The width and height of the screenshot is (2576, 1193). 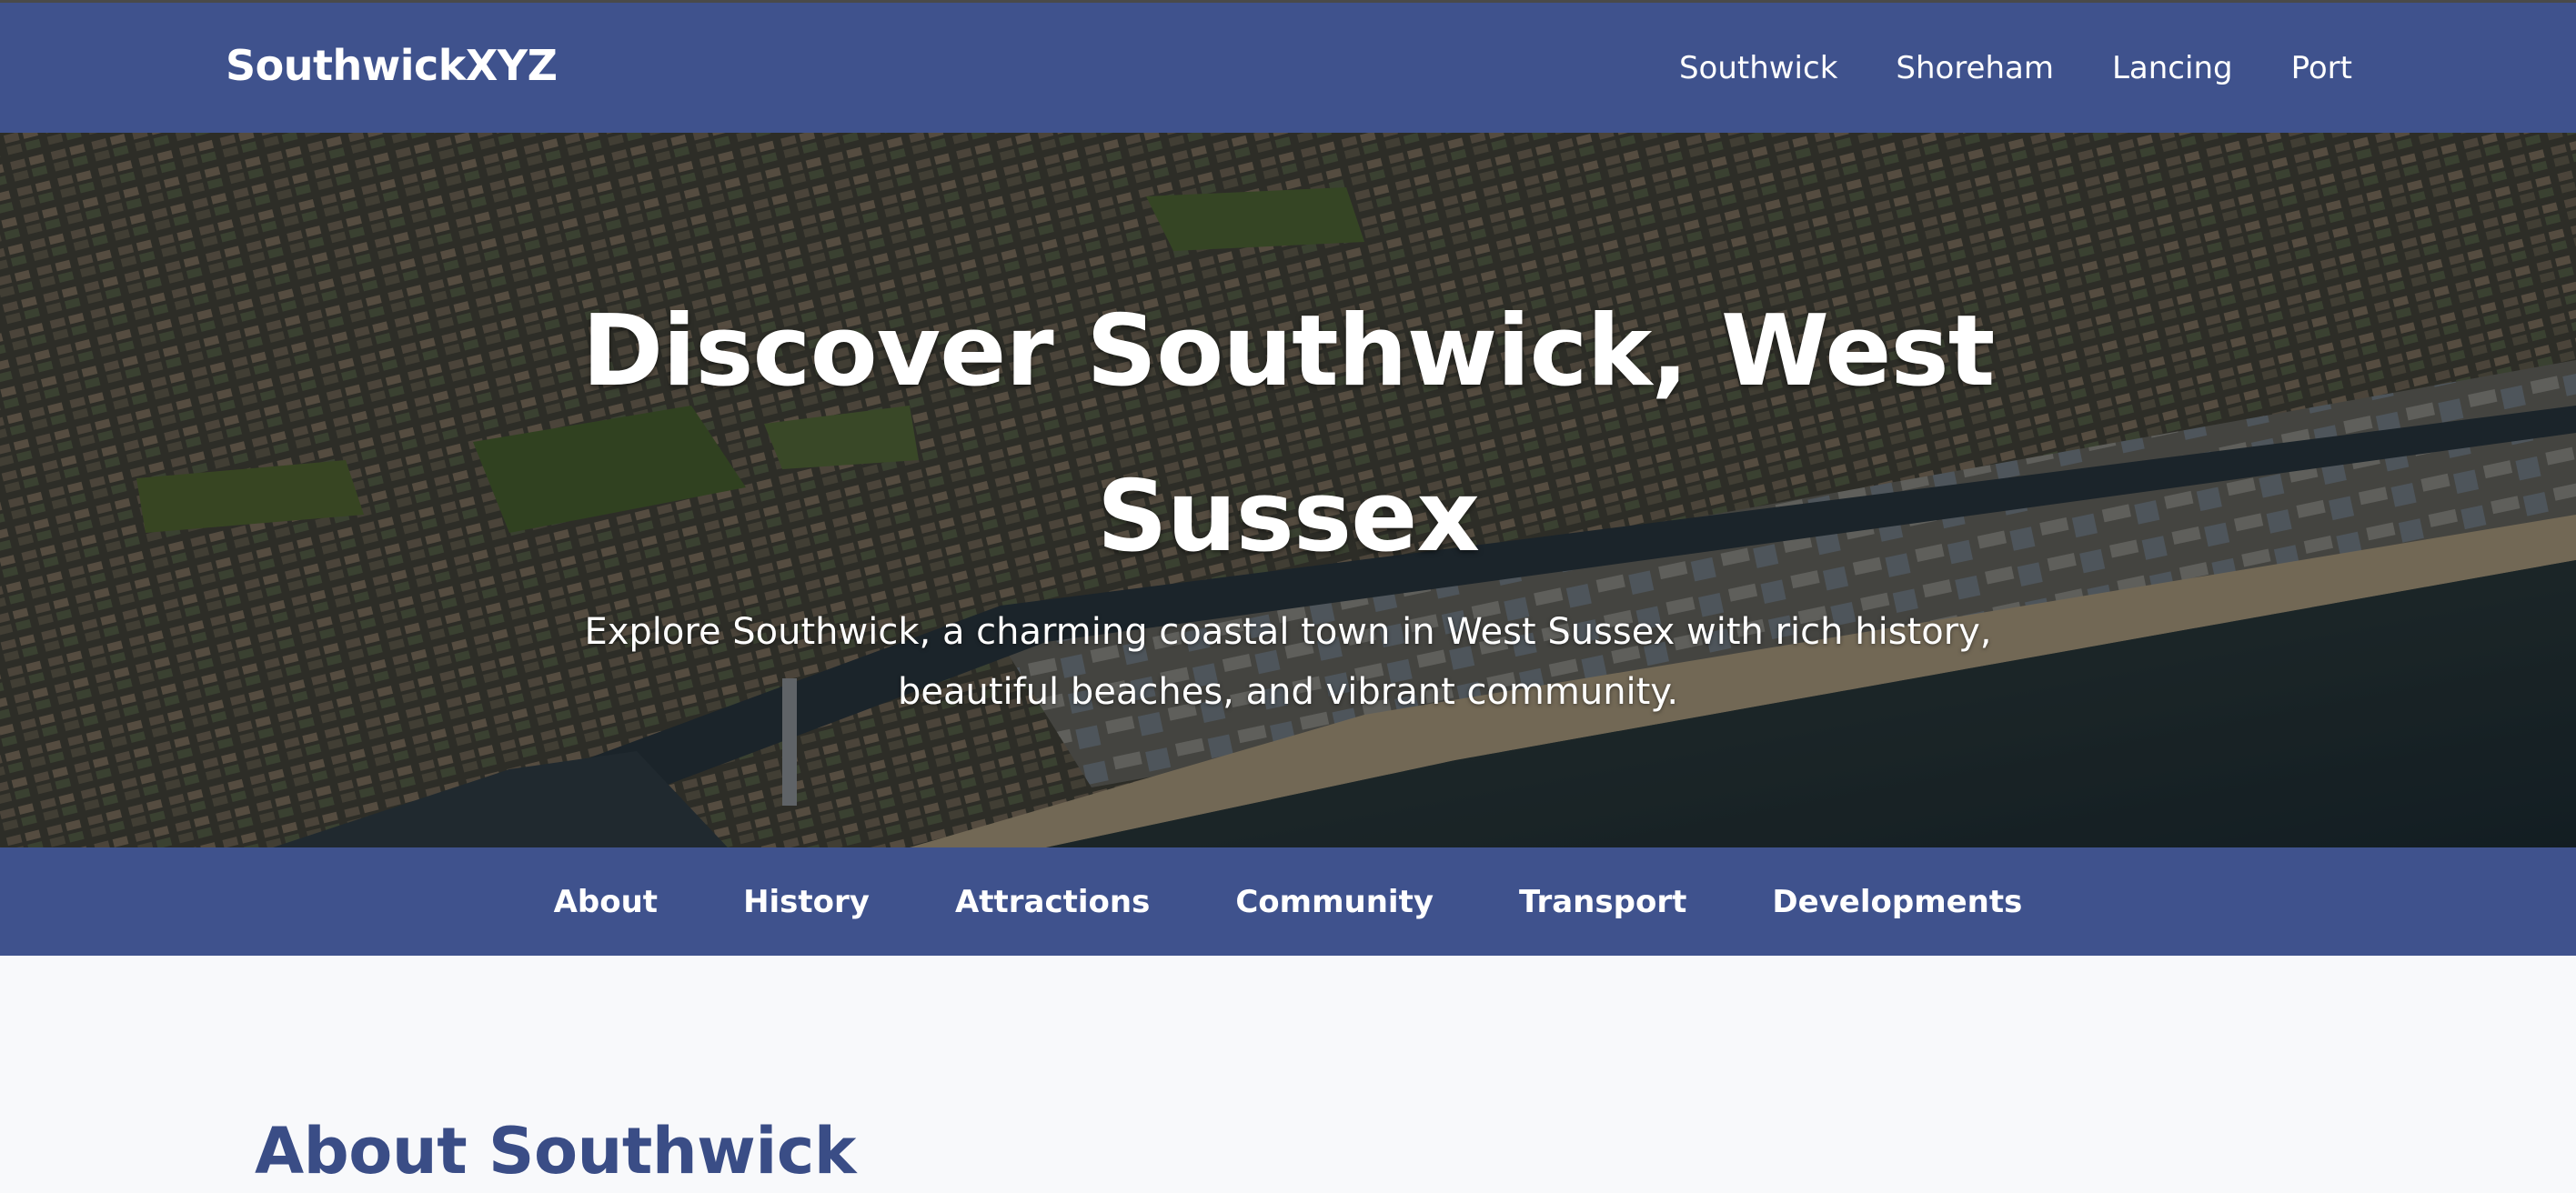 I want to click on section-link-history: History, so click(x=806, y=902).